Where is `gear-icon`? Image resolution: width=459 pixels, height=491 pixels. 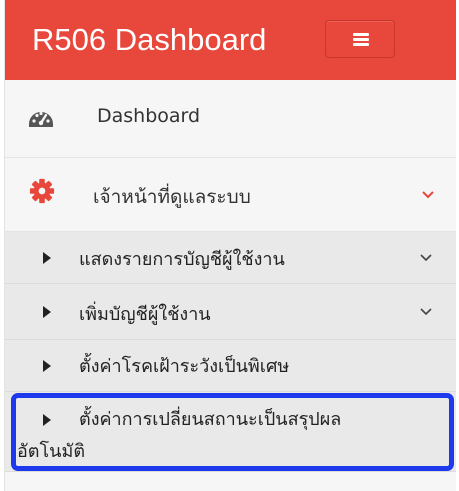
gear-icon is located at coordinates (42, 191).